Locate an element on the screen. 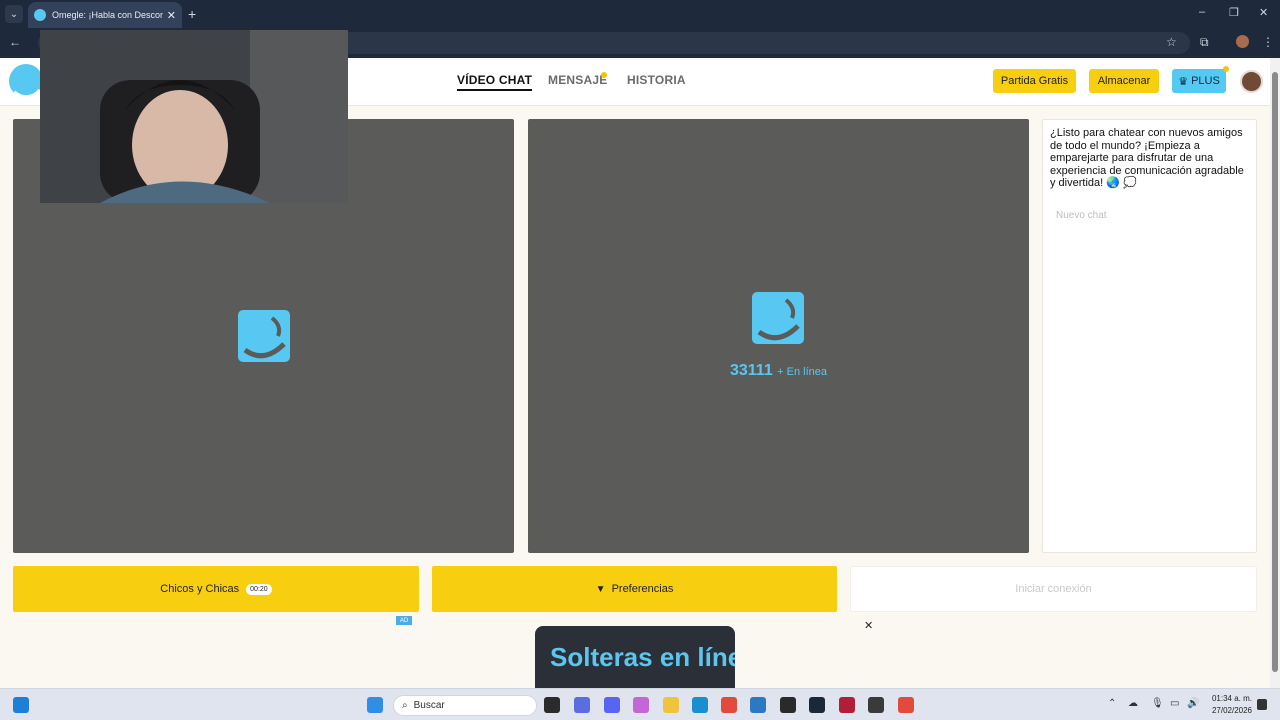 The width and height of the screenshot is (1280, 720). back-arrow-icon: ← is located at coordinates (15, 42).